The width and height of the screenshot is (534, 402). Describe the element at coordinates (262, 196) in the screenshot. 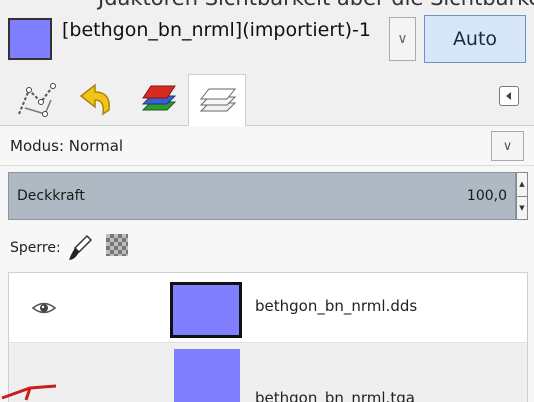

I see `opacity-slider: Deckkraft 100,0` at that location.